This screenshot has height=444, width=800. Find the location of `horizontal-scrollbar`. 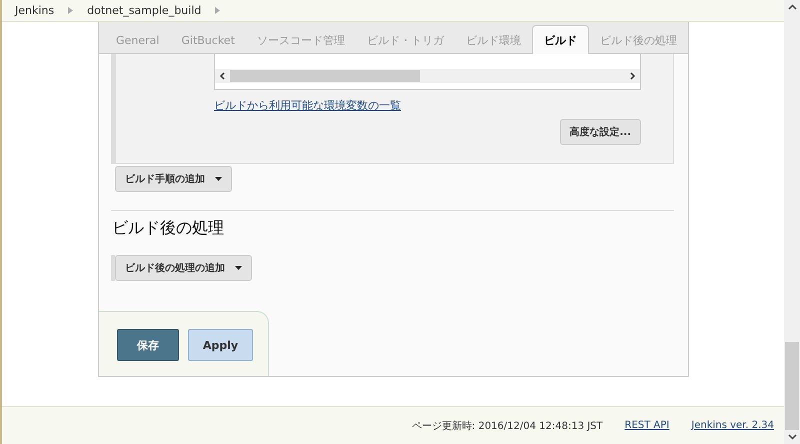

horizontal-scrollbar is located at coordinates (427, 76).